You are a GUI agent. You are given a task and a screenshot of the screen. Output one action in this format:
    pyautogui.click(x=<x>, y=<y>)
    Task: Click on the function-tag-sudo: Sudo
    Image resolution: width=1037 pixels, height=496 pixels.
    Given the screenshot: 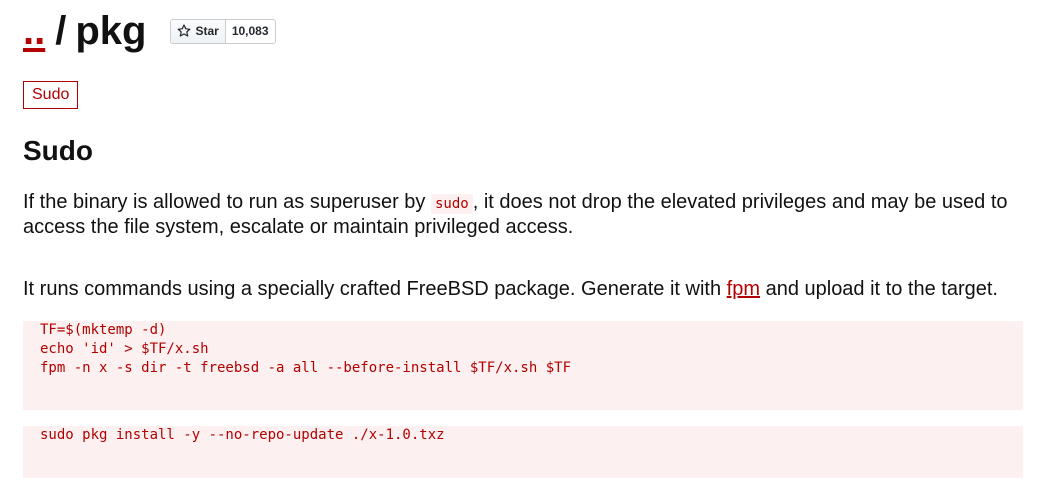 What is the action you would take?
    pyautogui.click(x=51, y=95)
    